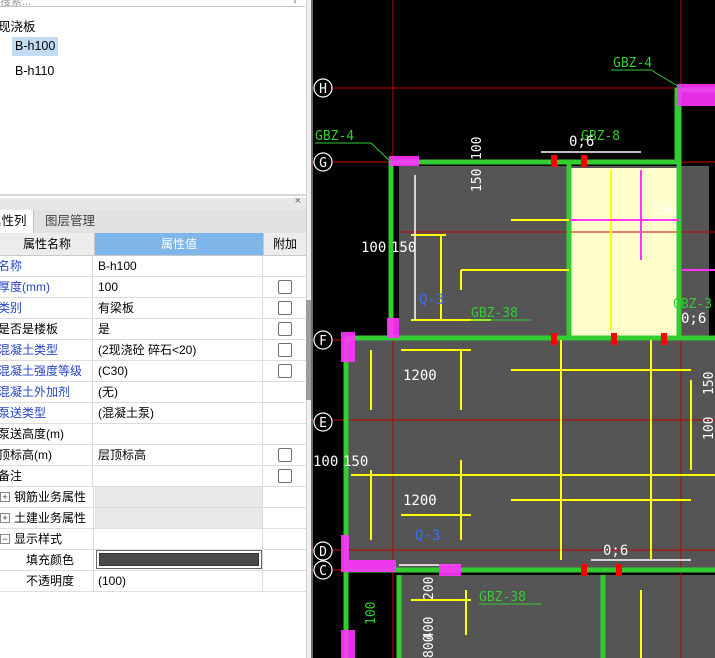  I want to click on row-value: (C30), so click(179, 371).